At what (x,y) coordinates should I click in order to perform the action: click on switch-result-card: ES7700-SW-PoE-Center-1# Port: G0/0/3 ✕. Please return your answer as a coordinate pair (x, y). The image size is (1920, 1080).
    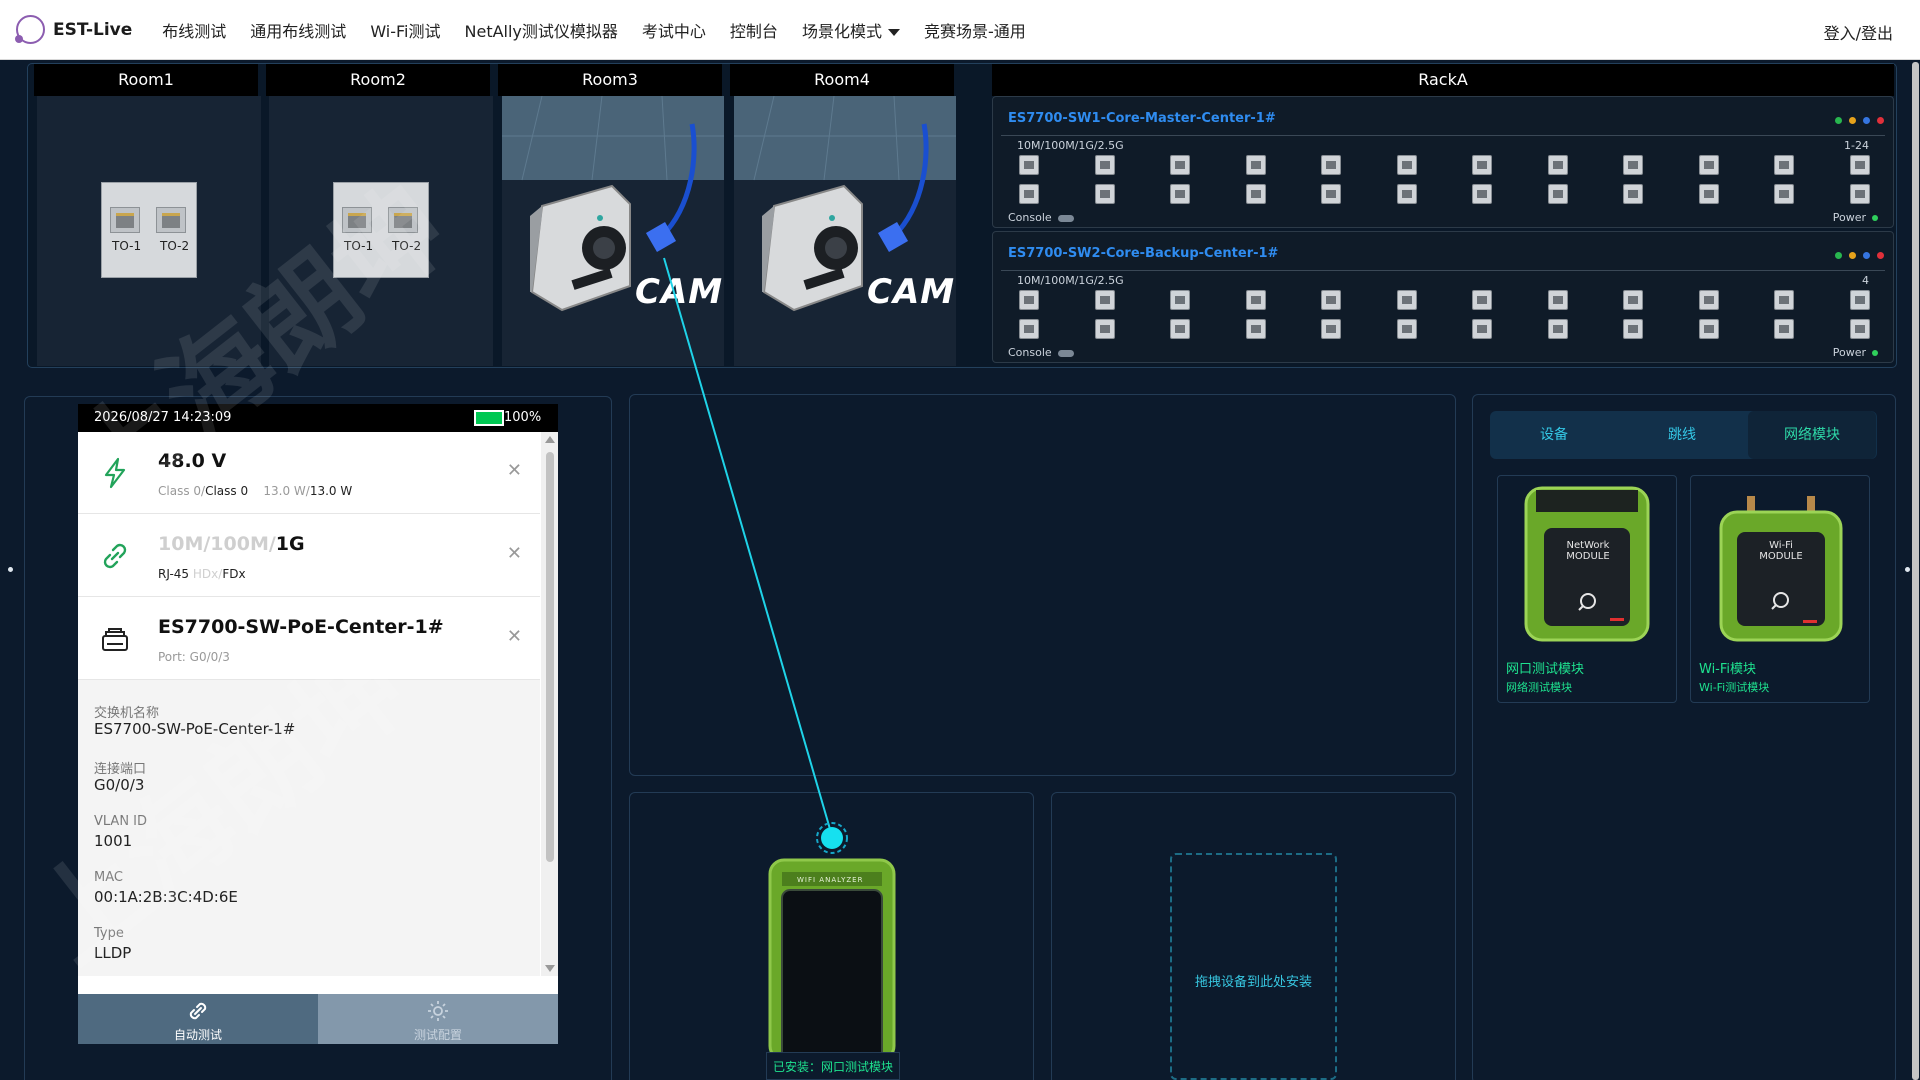
    Looking at the image, I should click on (309, 639).